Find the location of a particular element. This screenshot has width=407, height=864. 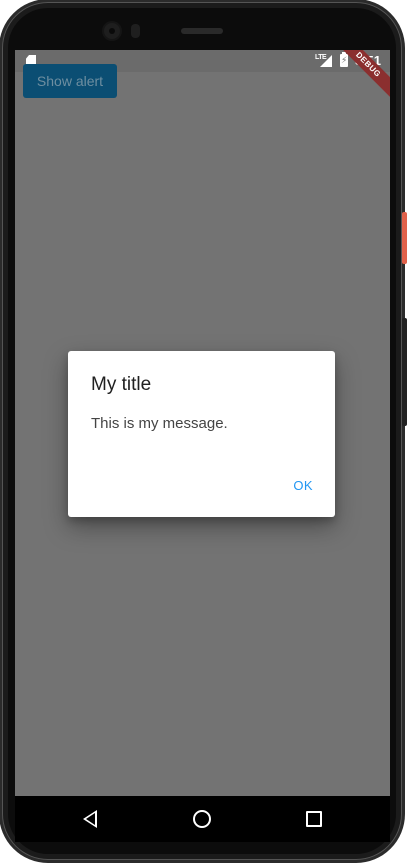

dialog-title: My title is located at coordinates (121, 384).